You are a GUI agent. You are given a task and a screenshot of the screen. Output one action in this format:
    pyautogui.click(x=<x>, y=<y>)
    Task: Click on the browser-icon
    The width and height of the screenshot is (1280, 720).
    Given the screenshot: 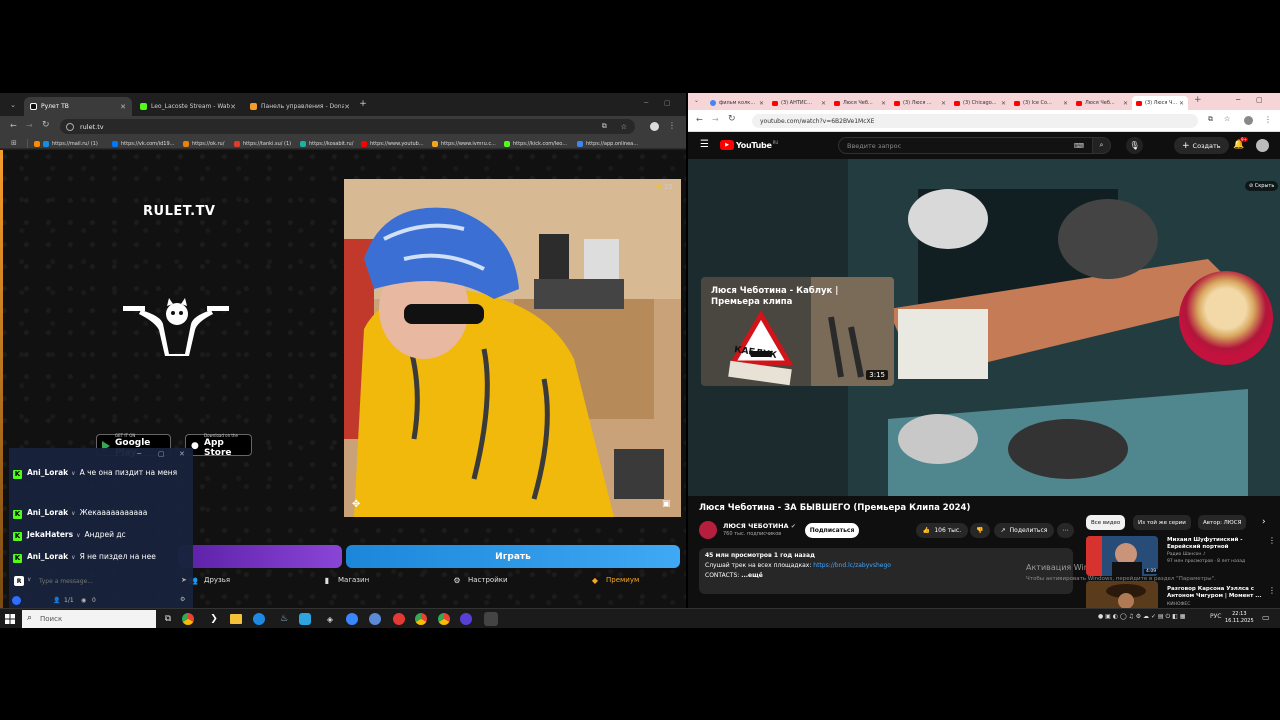 What is the action you would take?
    pyautogui.click(x=352, y=619)
    